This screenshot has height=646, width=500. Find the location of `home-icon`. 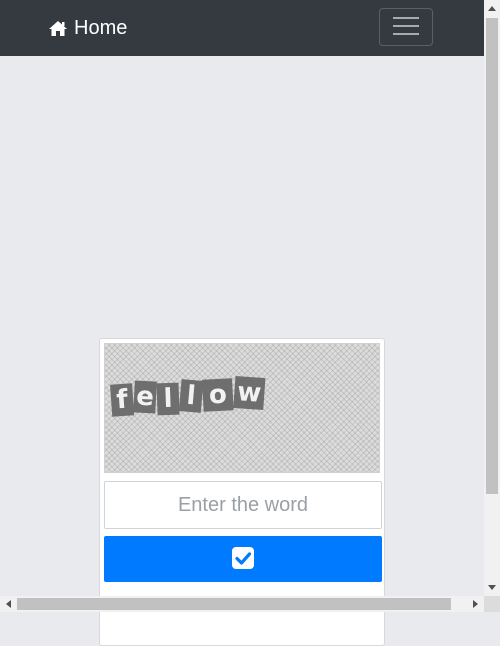

home-icon is located at coordinates (58, 28).